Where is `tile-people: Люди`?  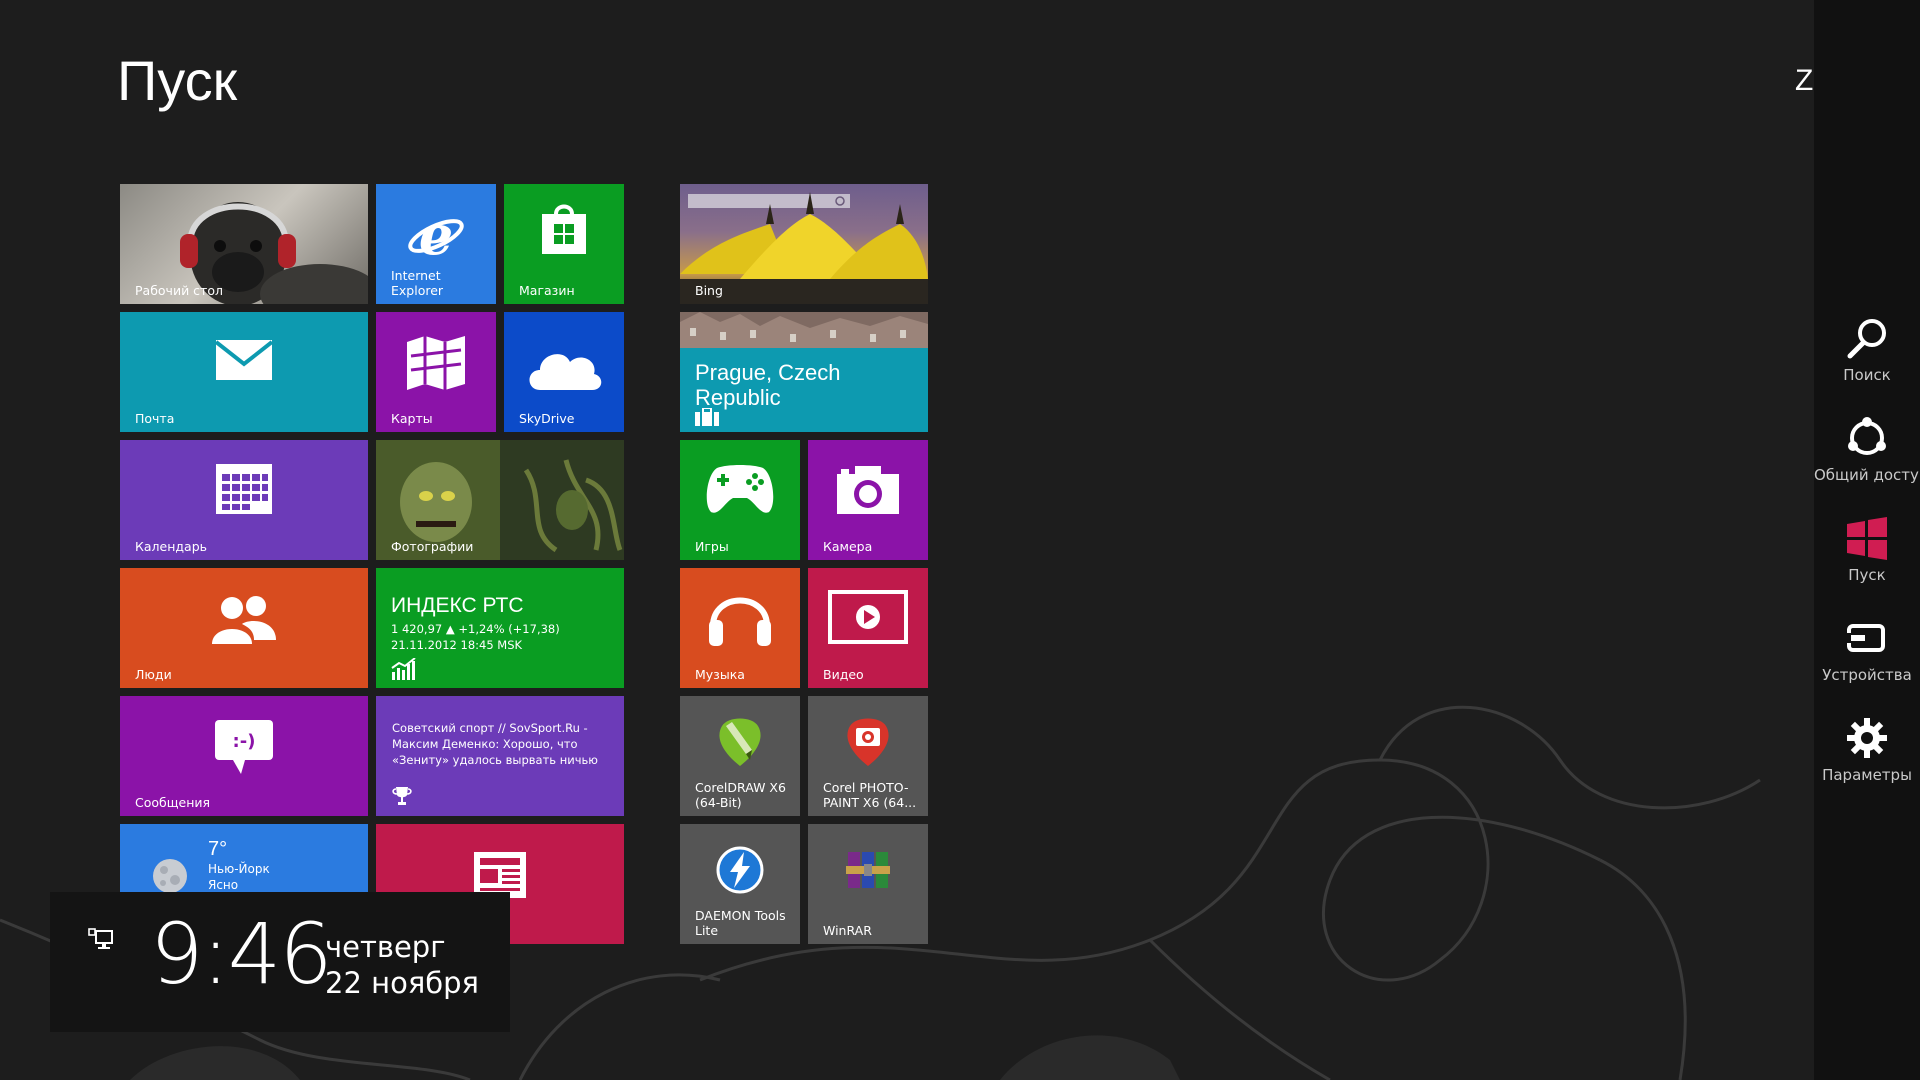 tile-people: Люди is located at coordinates (244, 628).